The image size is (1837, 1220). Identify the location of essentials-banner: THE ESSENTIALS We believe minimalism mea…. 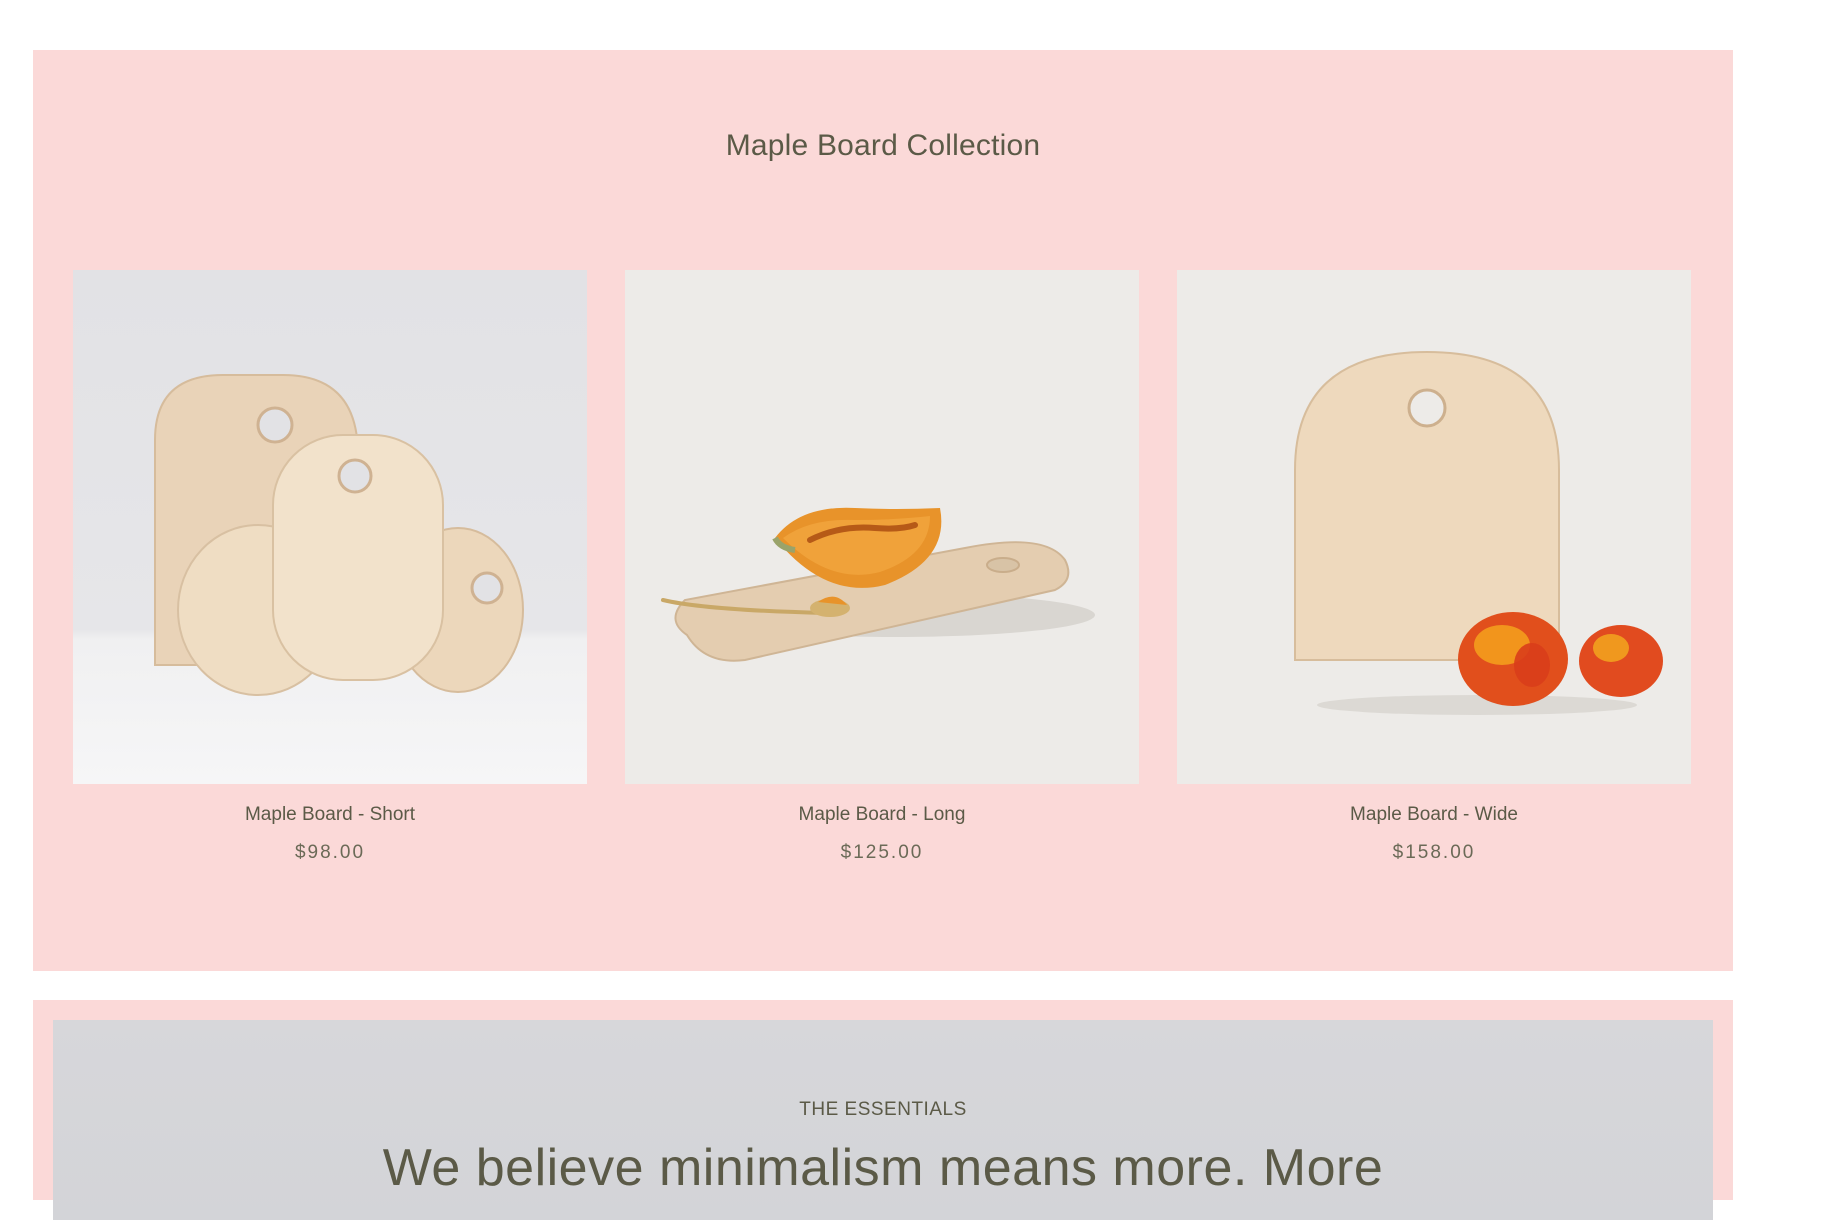
(883, 1120).